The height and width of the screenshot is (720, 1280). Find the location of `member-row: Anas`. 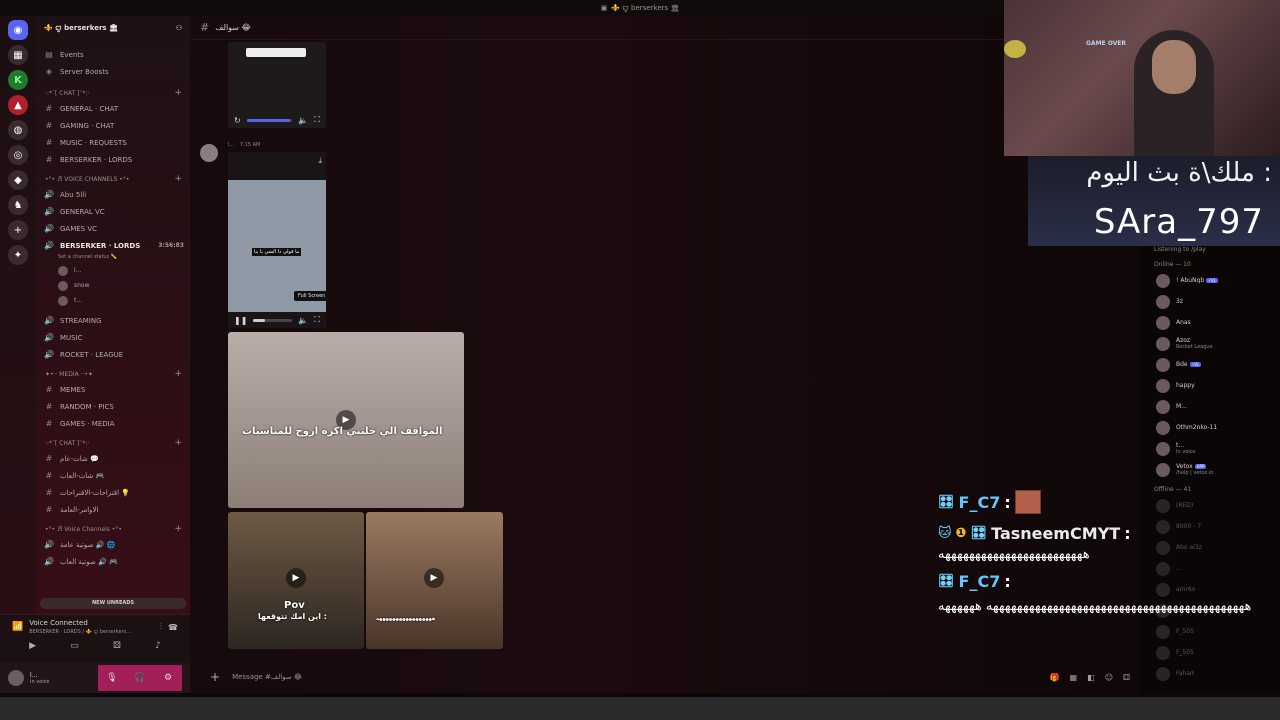

member-row: Anas is located at coordinates (1210, 322).